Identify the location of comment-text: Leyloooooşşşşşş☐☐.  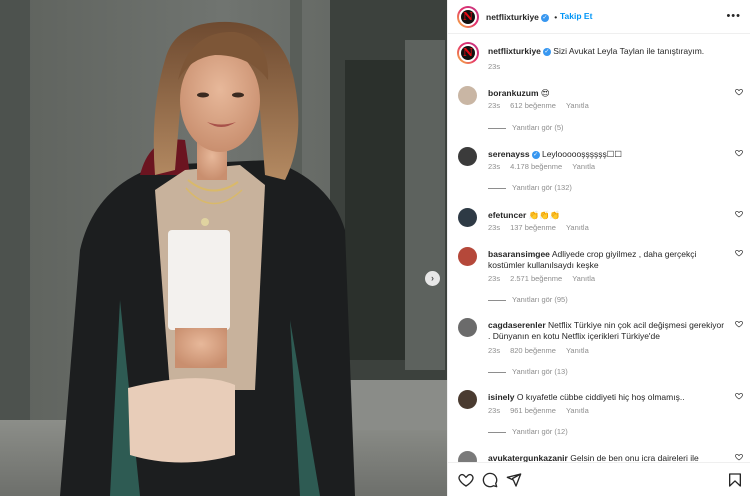
(581, 154).